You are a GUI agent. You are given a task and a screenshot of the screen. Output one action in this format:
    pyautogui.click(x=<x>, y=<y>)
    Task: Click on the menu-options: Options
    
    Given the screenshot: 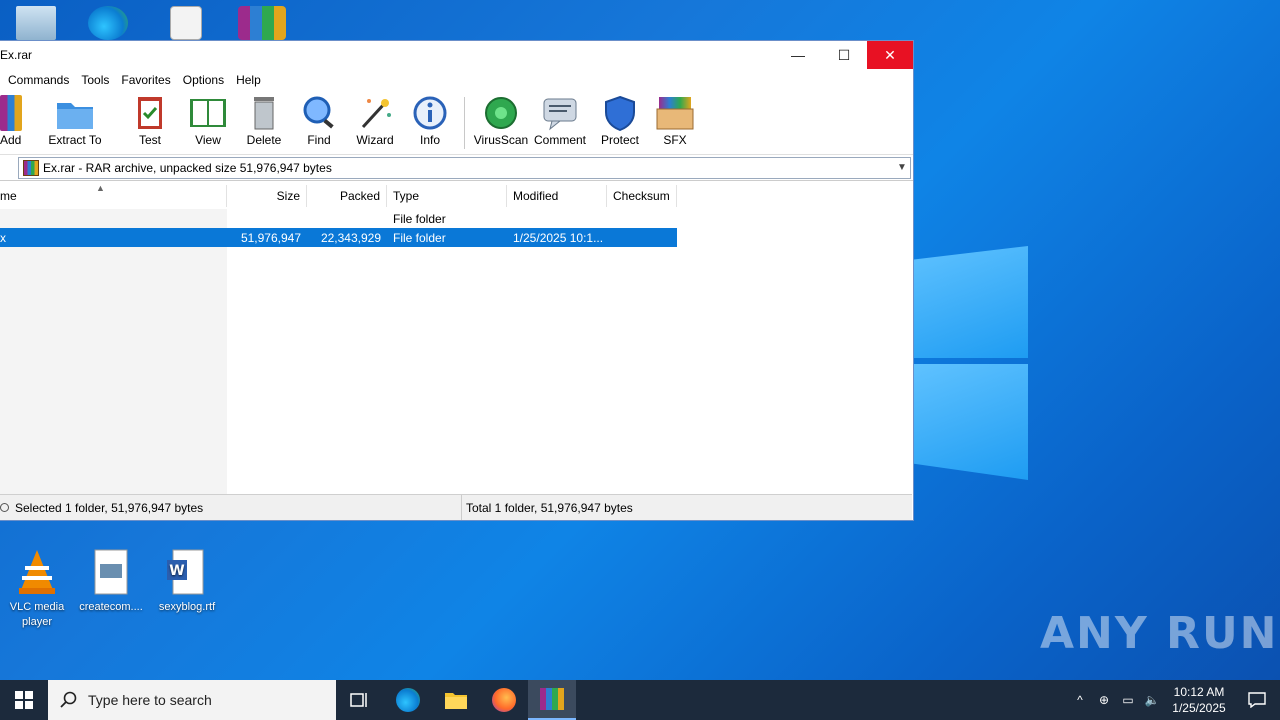 What is the action you would take?
    pyautogui.click(x=203, y=80)
    